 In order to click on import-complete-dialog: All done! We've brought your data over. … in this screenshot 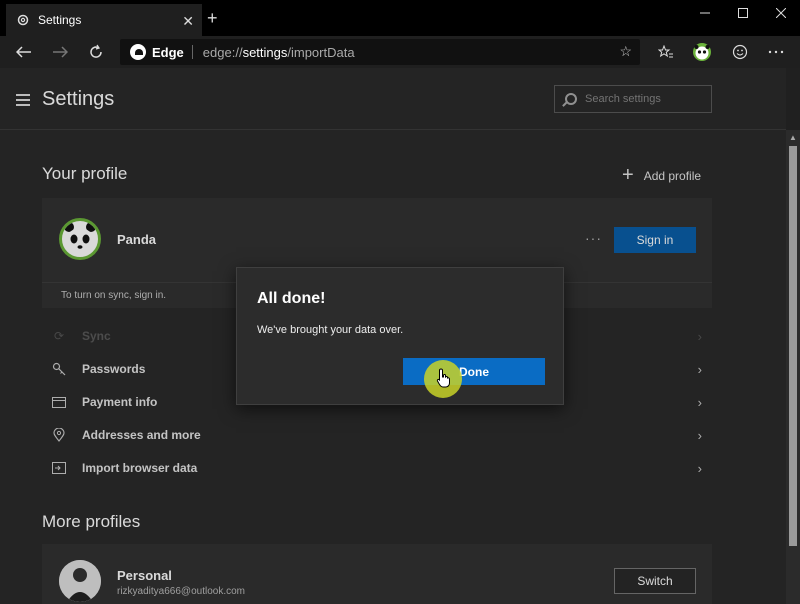, I will do `click(400, 336)`.